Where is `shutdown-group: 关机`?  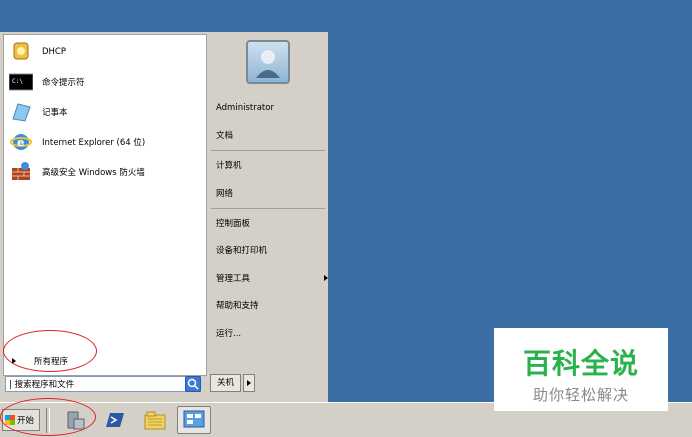
shutdown-group: 关机 is located at coordinates (233, 383).